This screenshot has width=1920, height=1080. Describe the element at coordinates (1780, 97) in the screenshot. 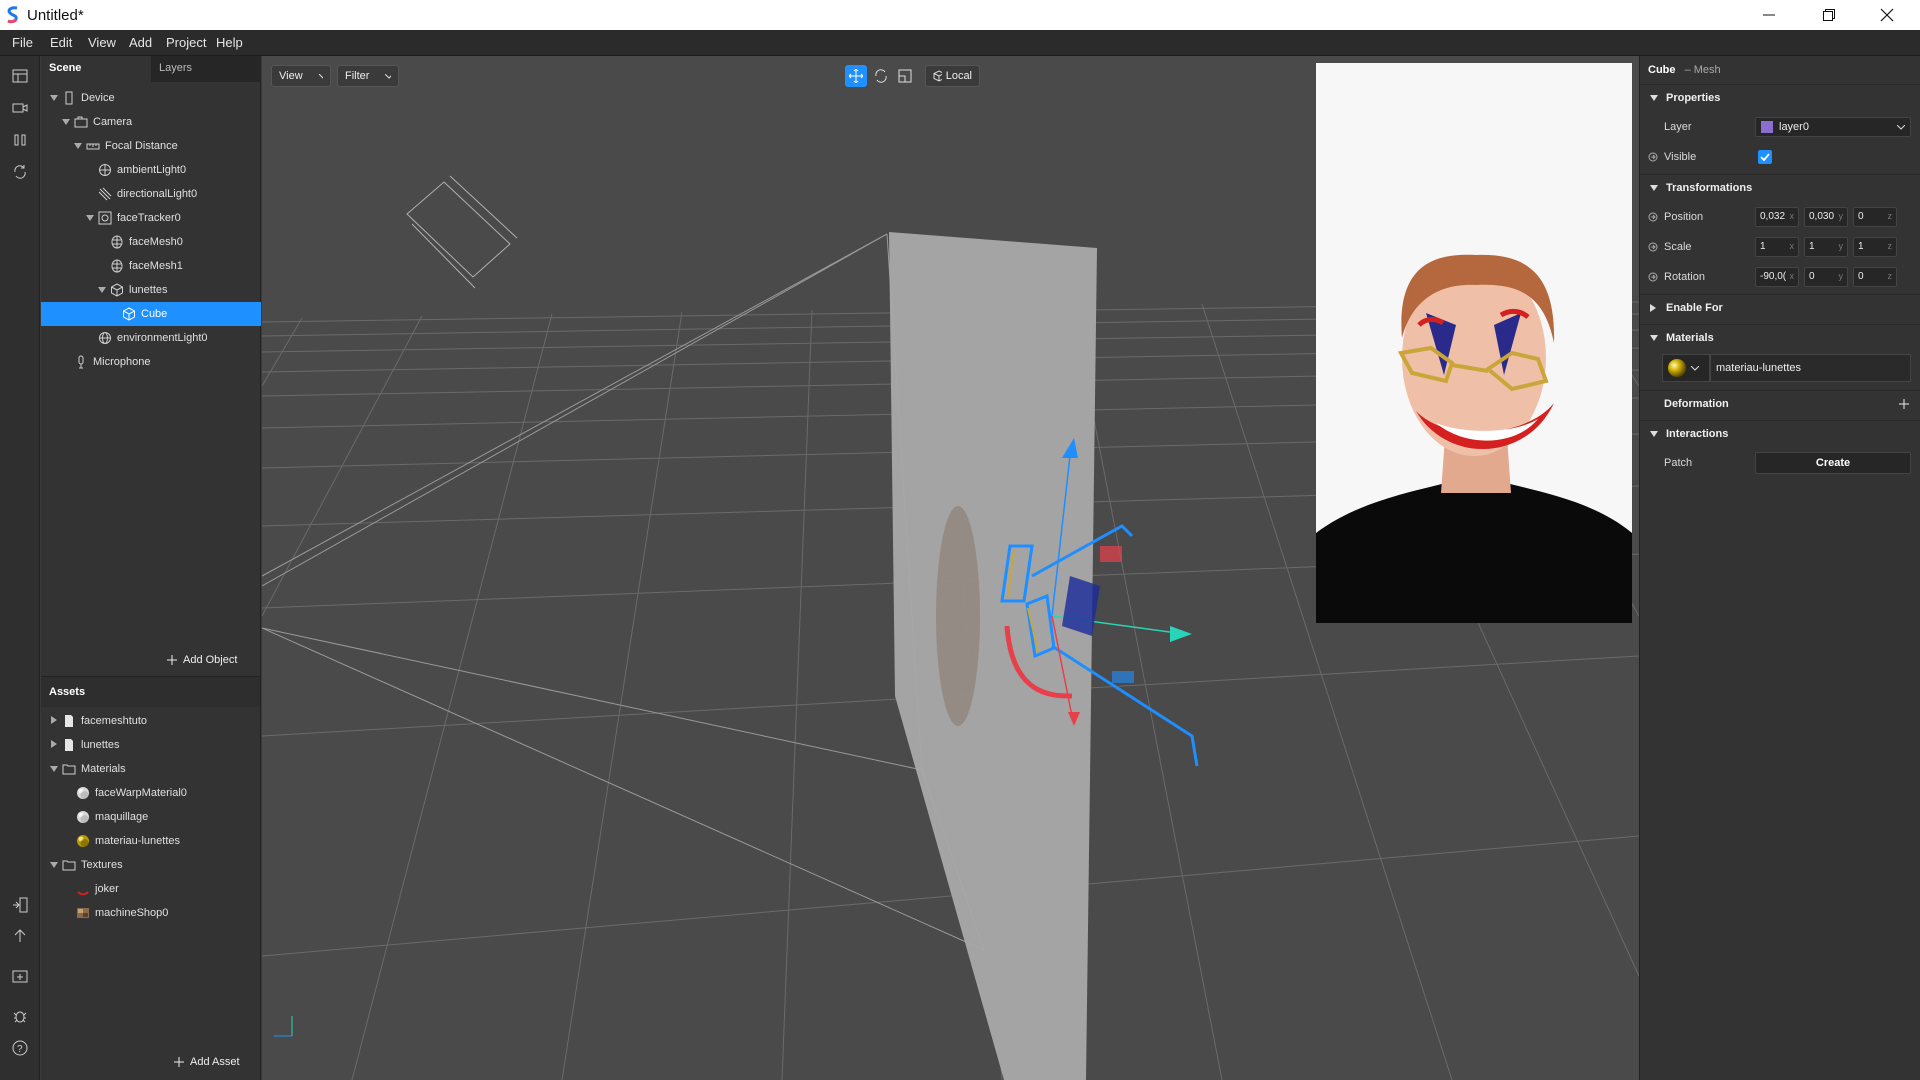

I see `section-properties: Properties` at that location.